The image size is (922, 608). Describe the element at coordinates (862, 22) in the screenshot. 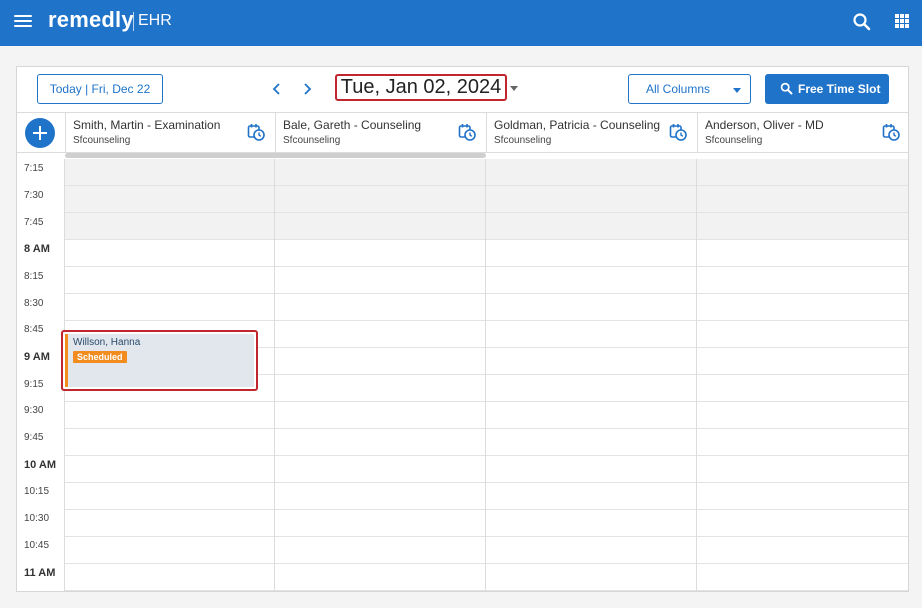

I see `search-icon` at that location.